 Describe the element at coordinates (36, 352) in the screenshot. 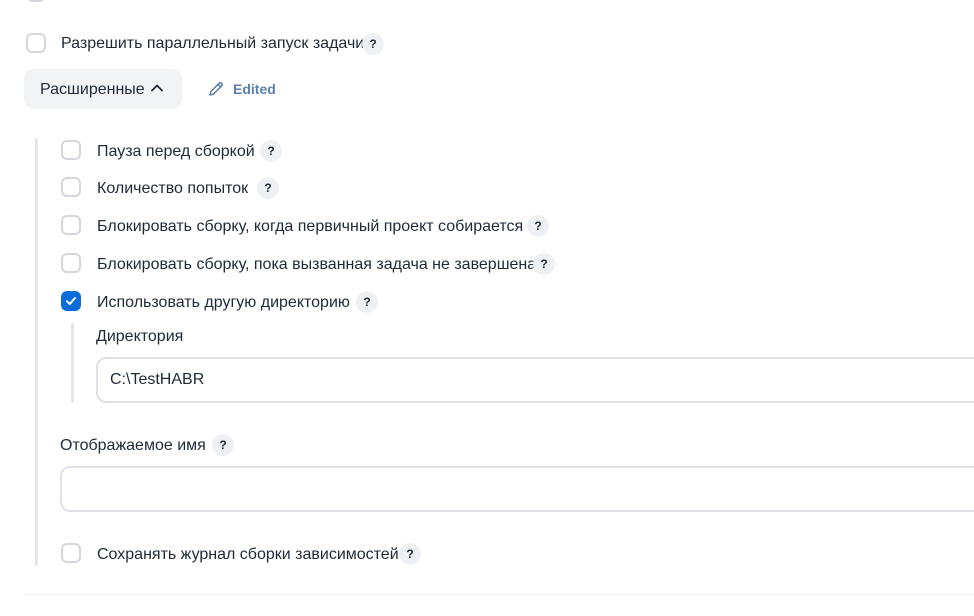

I see `advanced-section-border` at that location.